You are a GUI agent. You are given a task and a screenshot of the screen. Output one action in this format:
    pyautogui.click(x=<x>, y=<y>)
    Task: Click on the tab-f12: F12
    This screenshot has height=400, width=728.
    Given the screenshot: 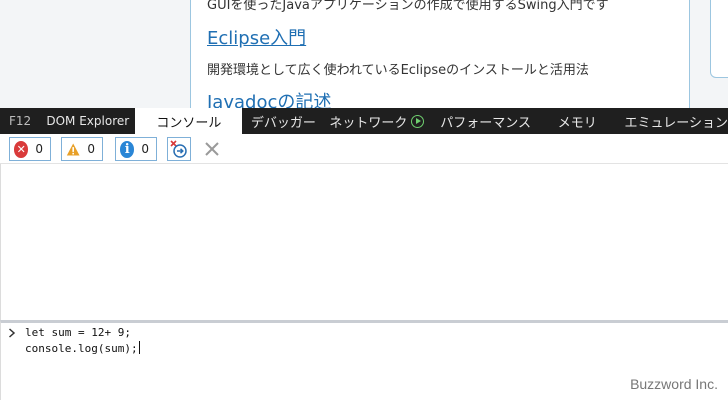 What is the action you would take?
    pyautogui.click(x=20, y=121)
    